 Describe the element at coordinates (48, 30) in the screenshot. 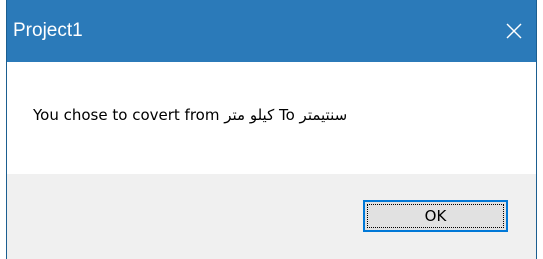

I see `window-title: Project1` at that location.